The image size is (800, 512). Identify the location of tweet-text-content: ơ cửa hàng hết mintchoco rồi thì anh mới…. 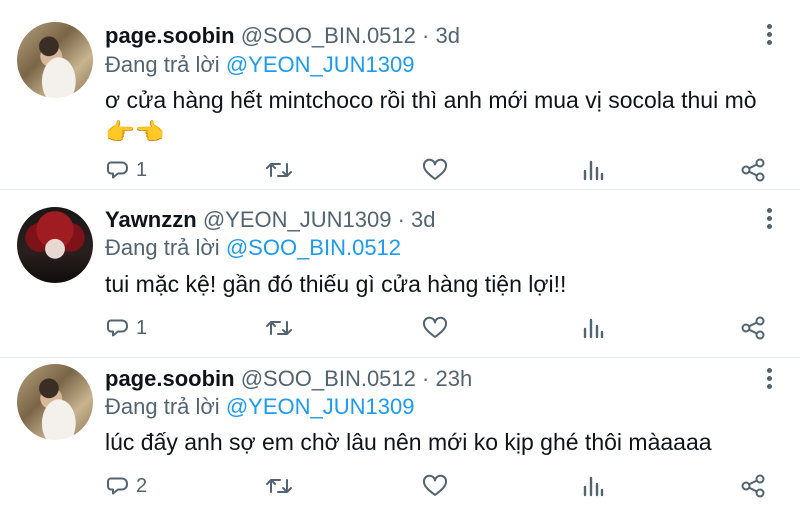
(431, 100).